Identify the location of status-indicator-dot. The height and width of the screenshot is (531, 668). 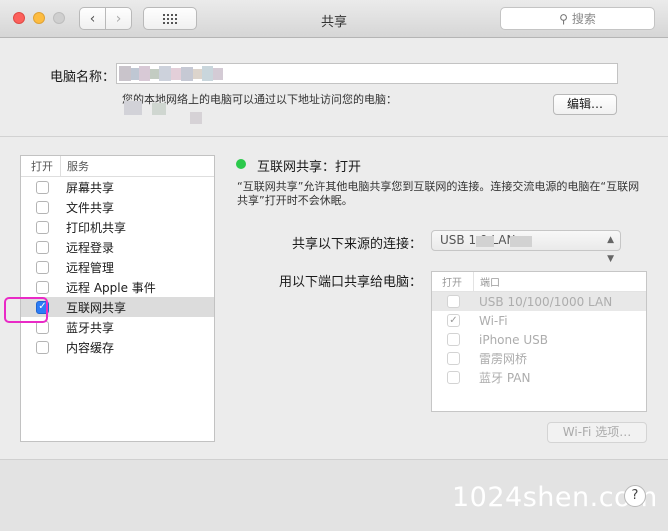
(241, 164).